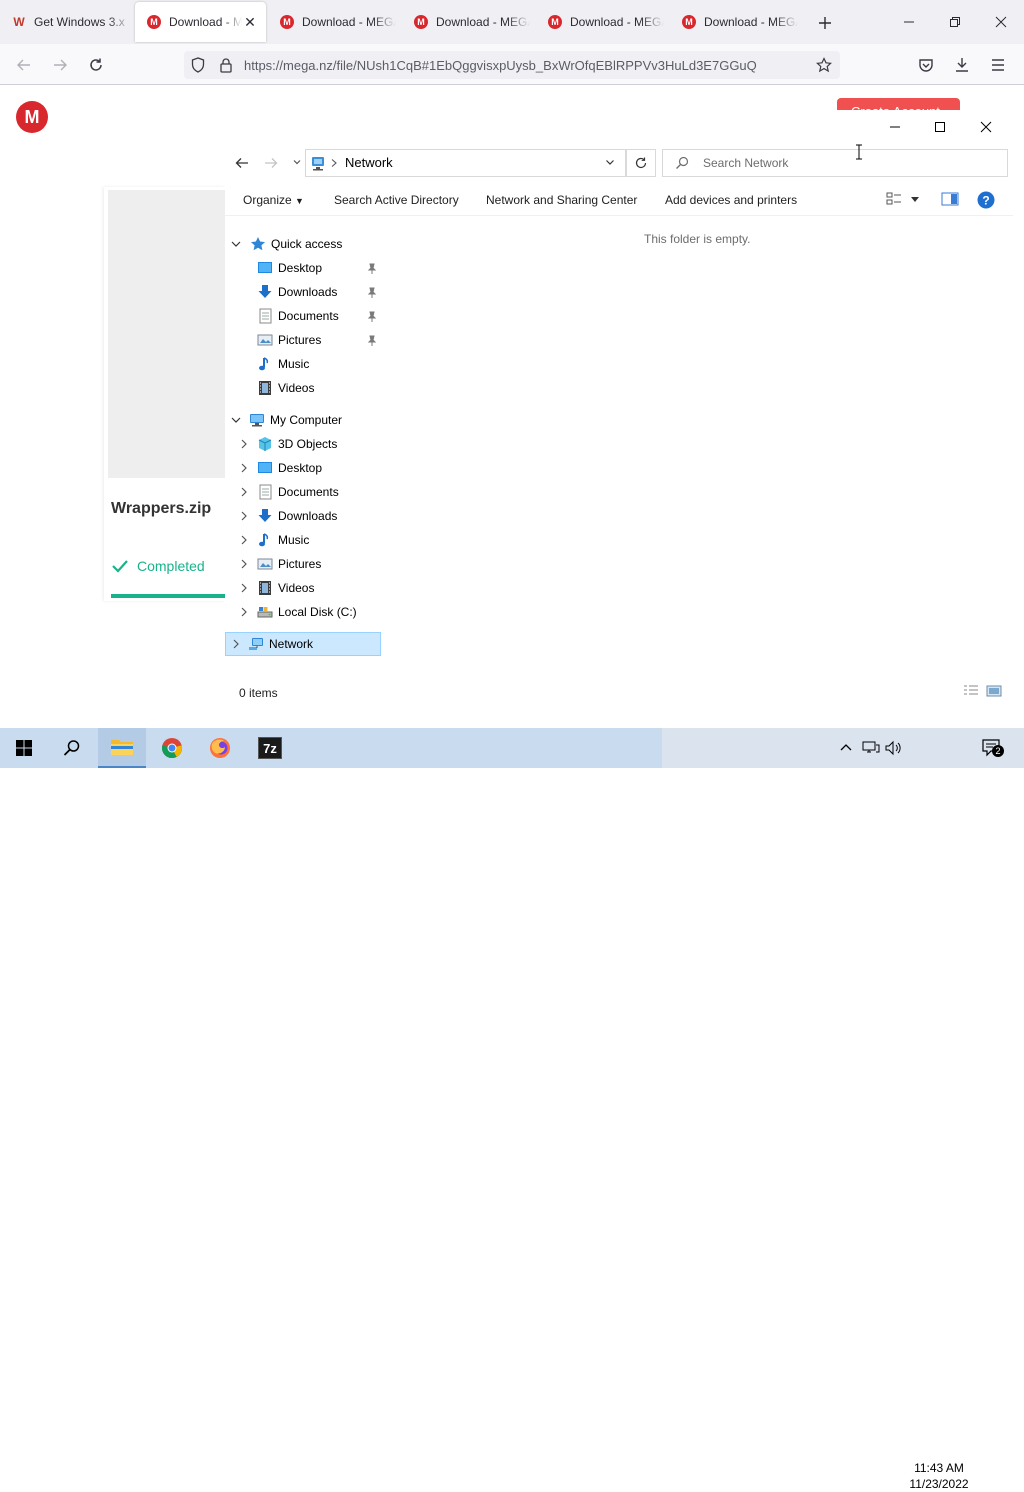 The width and height of the screenshot is (1024, 1492). I want to click on tree-item-qa-music: Music, so click(283, 364).